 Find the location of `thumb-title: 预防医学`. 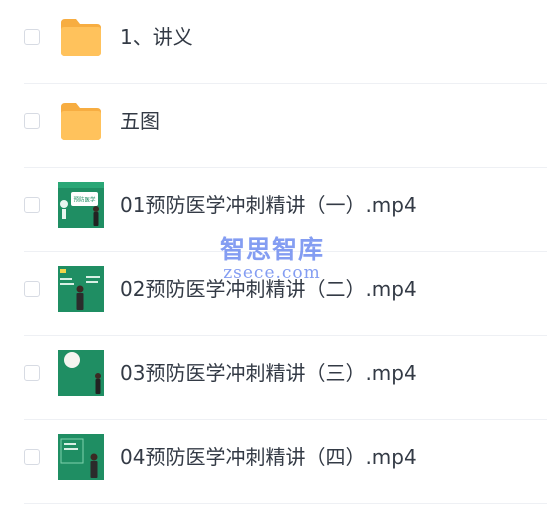

thumb-title: 预防医学 is located at coordinates (84, 200).